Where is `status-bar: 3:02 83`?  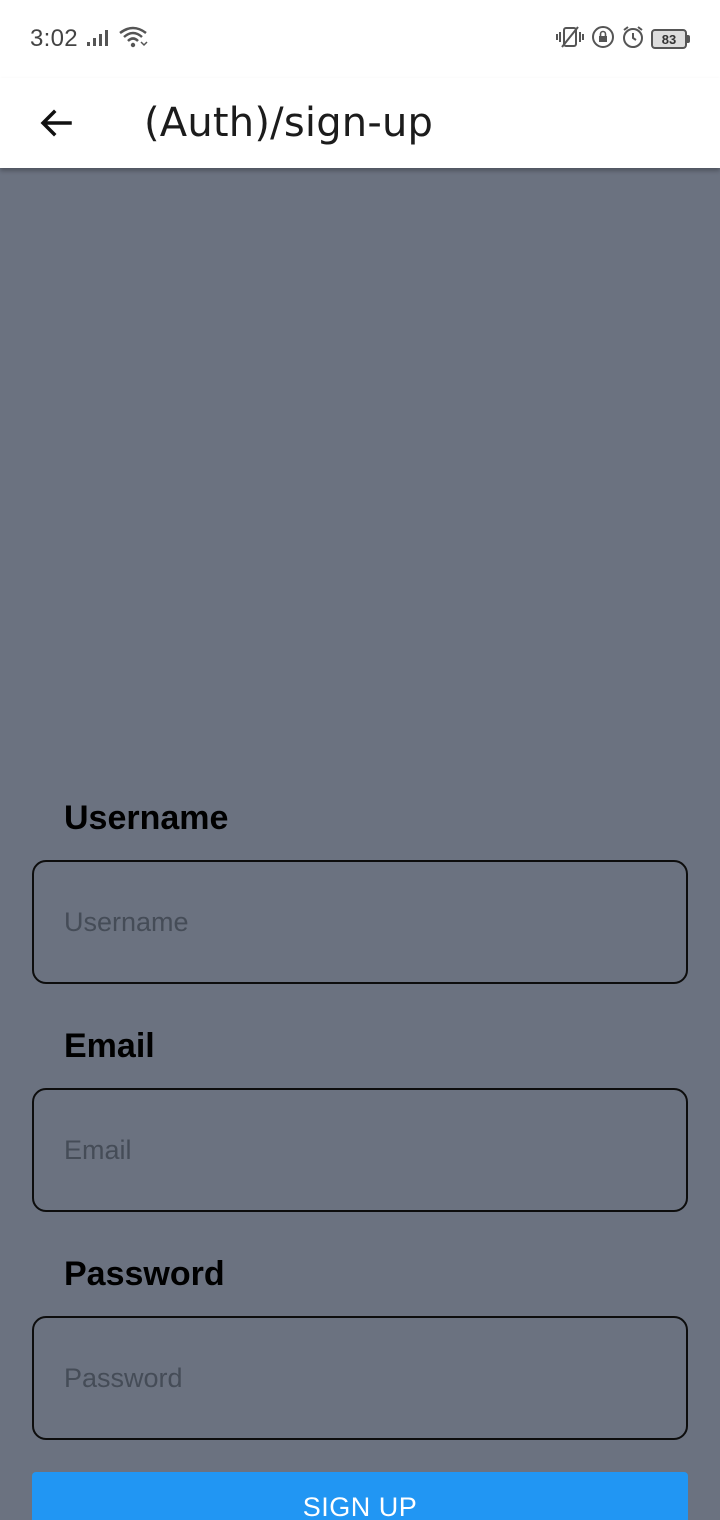 status-bar: 3:02 83 is located at coordinates (360, 39).